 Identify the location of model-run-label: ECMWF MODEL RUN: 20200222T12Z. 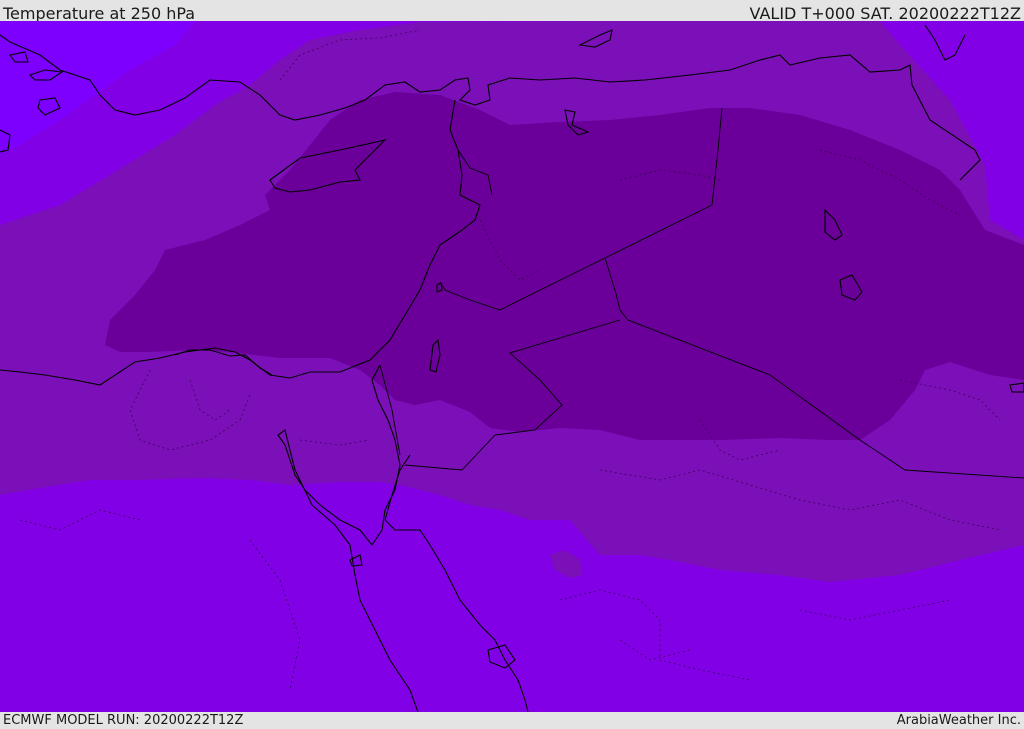
(123, 720).